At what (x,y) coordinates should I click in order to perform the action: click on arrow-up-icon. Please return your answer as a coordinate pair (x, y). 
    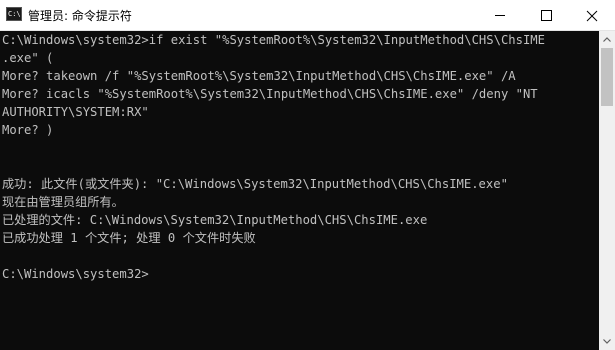
    Looking at the image, I should click on (607, 39).